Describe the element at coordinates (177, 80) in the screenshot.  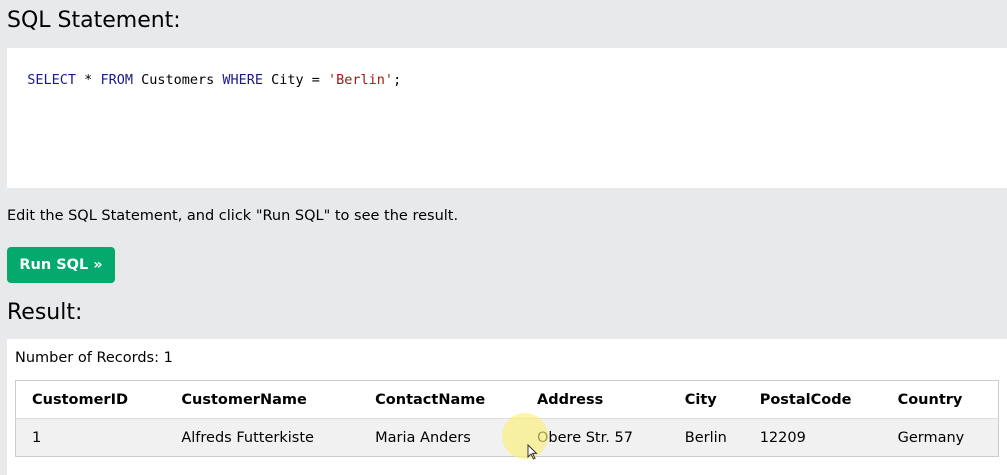
I see `sql-token: Customers` at that location.